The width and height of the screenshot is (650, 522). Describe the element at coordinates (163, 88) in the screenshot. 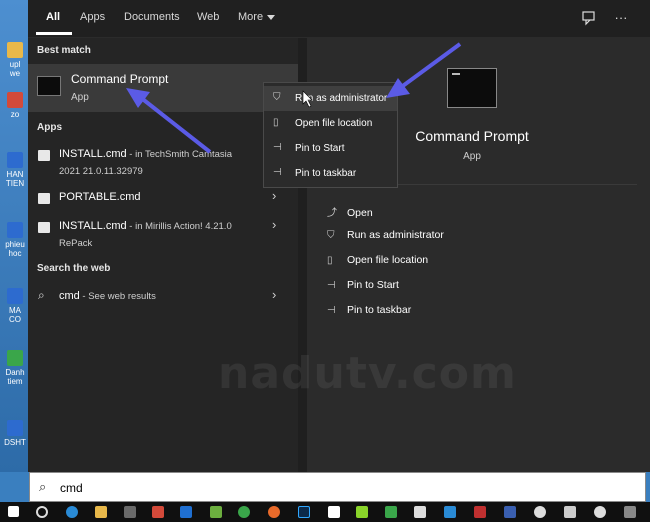

I see `best-match-item: Command Prompt App` at that location.